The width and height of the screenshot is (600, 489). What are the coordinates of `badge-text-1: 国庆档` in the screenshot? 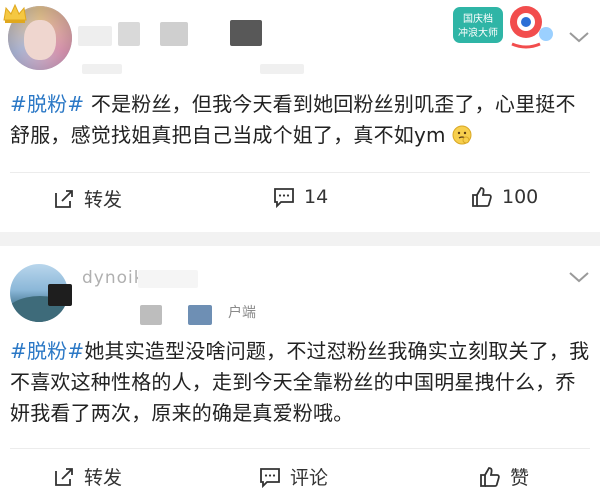 It's located at (478, 18).